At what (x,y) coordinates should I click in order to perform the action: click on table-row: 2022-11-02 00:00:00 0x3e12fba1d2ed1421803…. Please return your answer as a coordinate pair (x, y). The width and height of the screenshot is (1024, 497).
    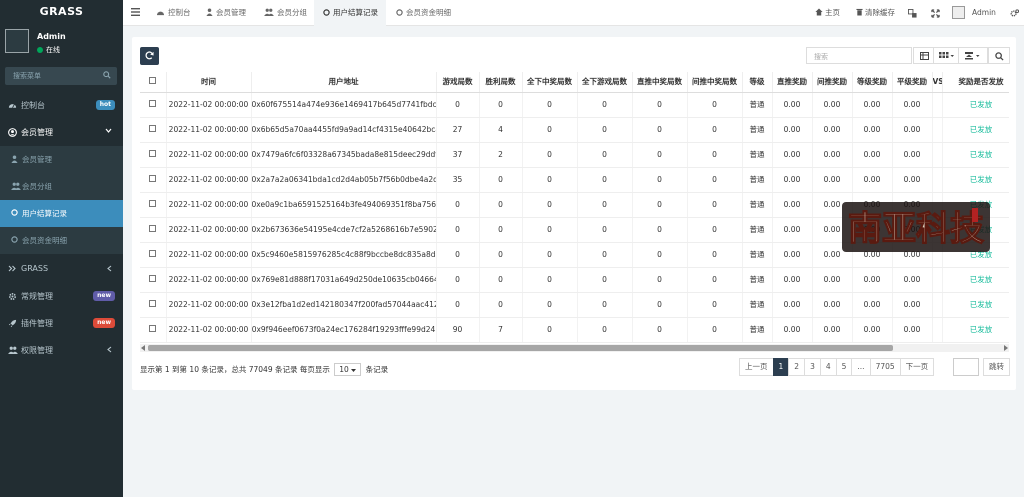
    Looking at the image, I should click on (574, 305).